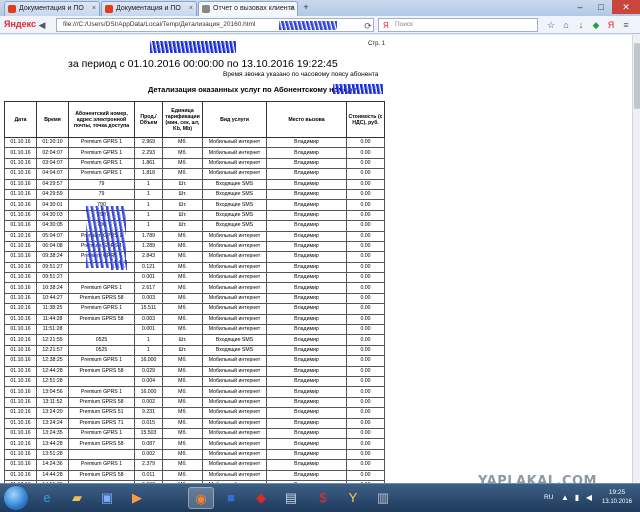 The image size is (640, 512). Describe the element at coordinates (52, 226) in the screenshot. I see `table-cell: 04:30:05` at that location.